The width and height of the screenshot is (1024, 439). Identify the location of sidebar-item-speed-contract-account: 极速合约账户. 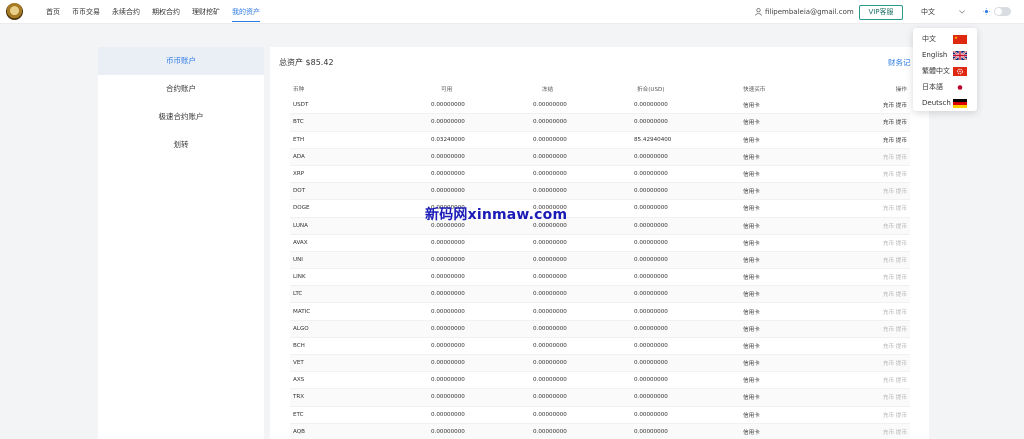
(181, 117).